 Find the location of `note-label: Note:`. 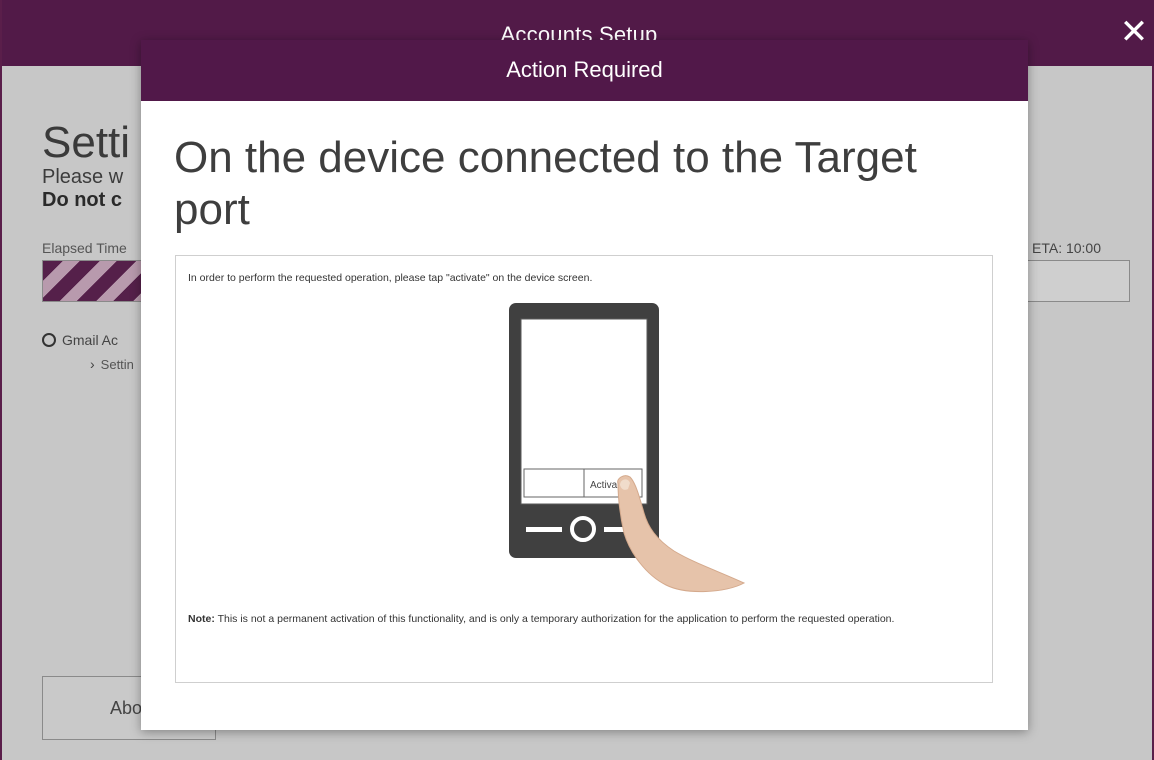

note-label: Note: is located at coordinates (201, 619).